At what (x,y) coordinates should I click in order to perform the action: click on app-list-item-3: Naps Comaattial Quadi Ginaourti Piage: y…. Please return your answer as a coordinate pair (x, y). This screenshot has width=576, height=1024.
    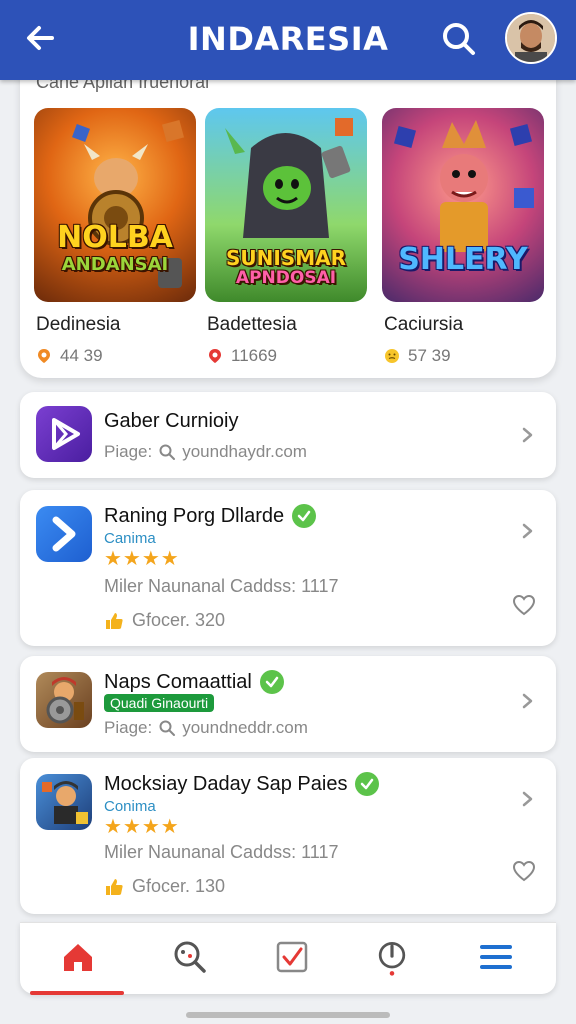
    Looking at the image, I should click on (288, 704).